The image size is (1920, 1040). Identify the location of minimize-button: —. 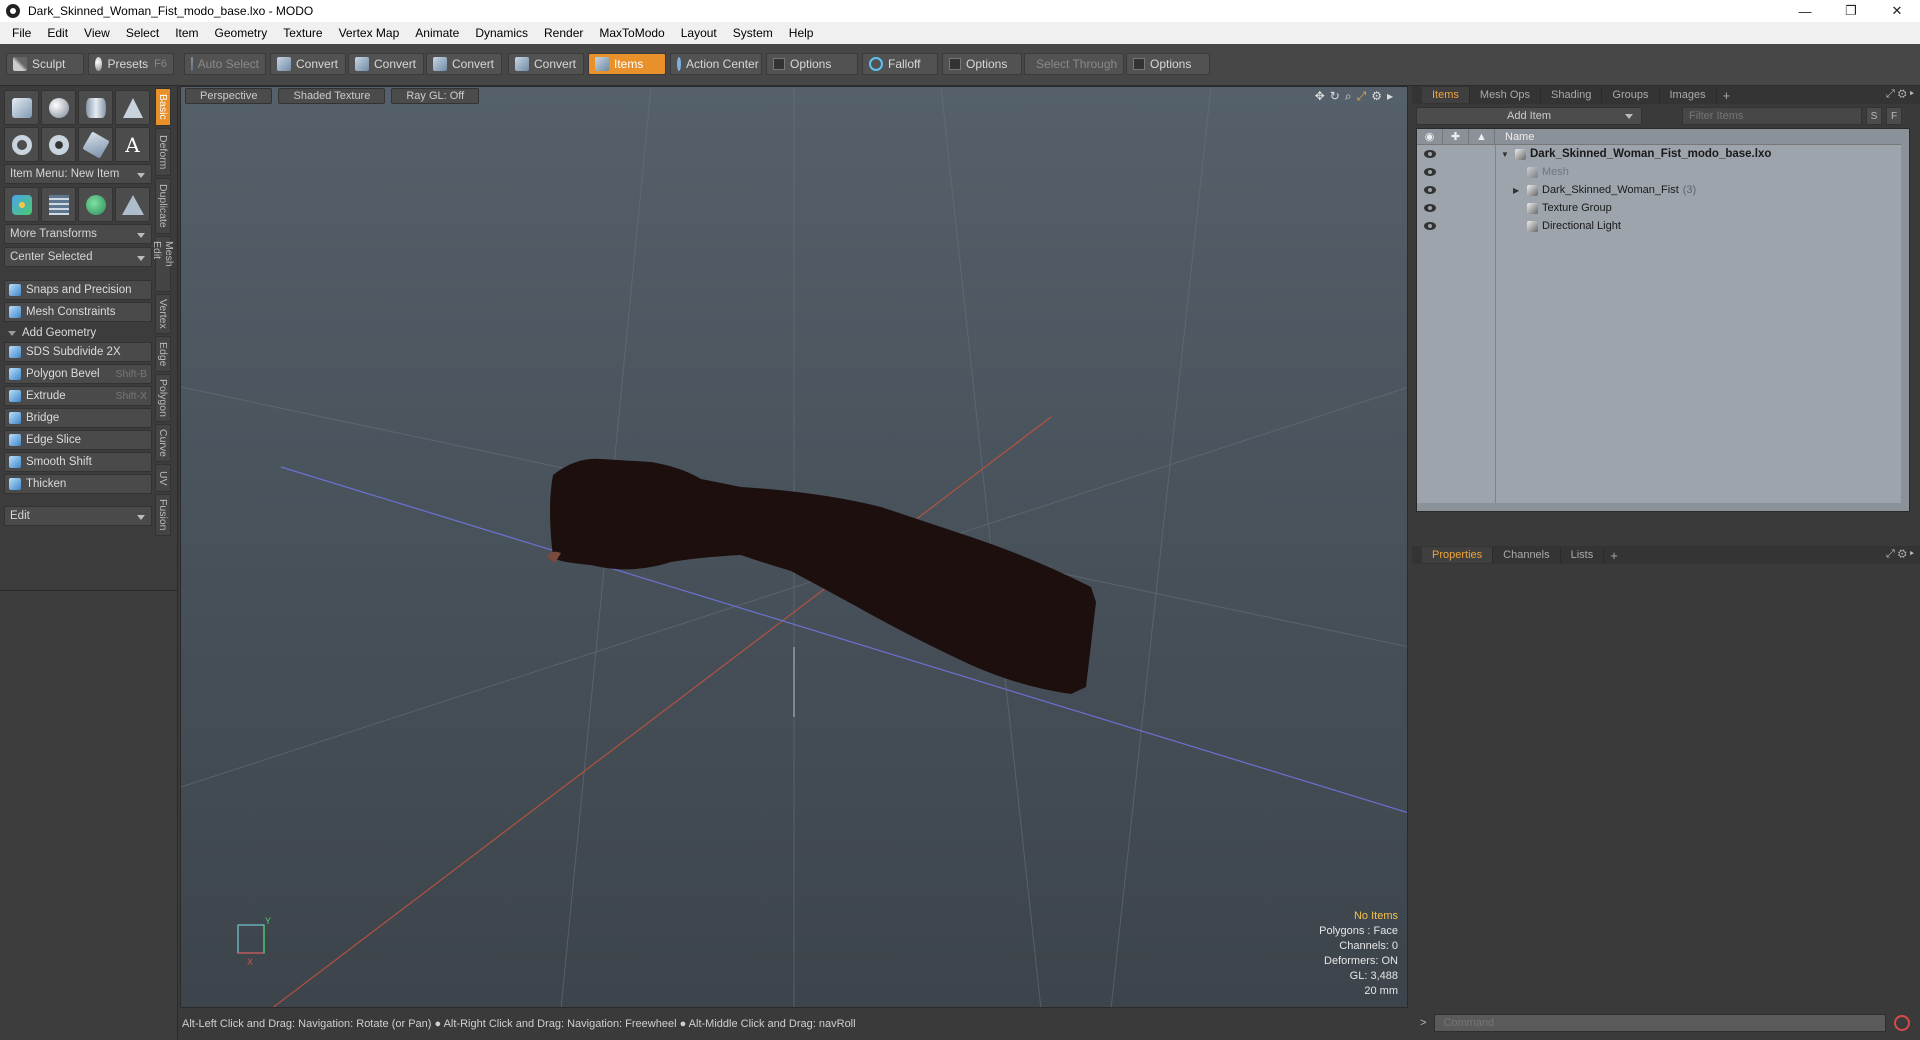
(1805, 11).